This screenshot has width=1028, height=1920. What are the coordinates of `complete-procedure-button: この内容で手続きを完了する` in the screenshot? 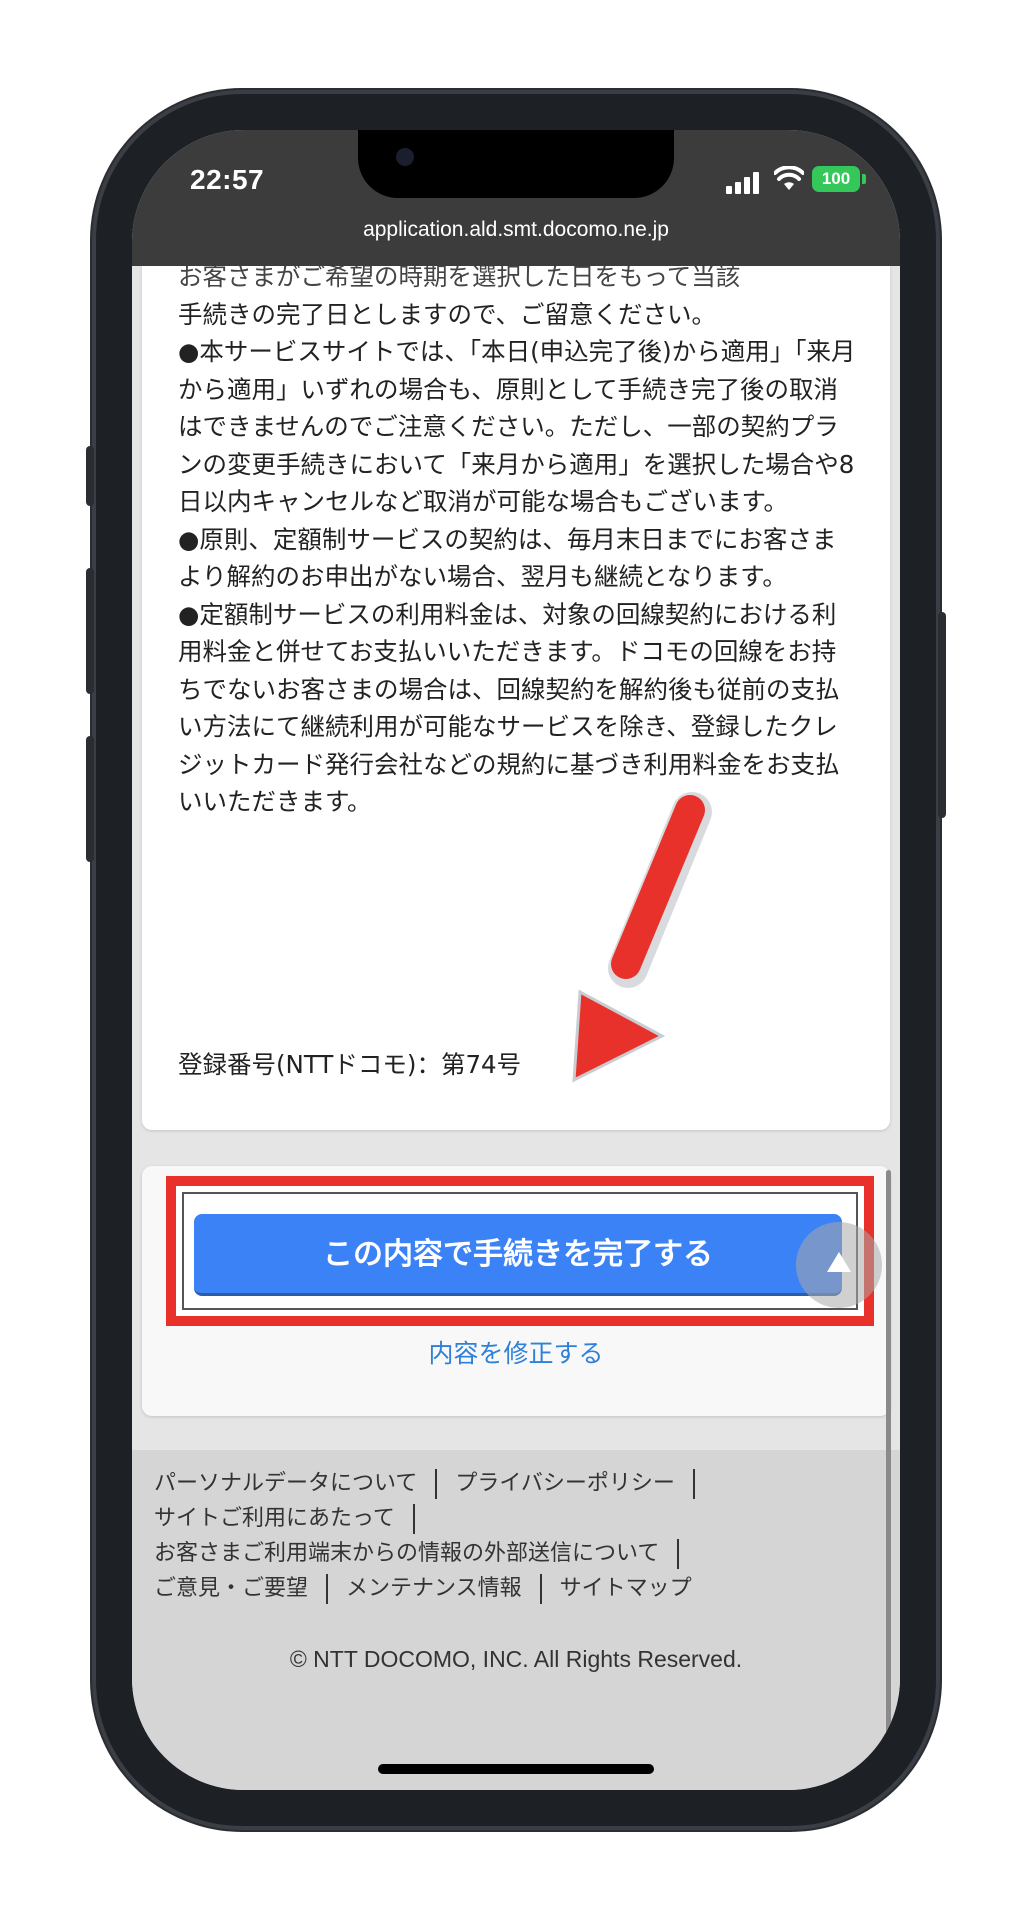 It's located at (518, 1255).